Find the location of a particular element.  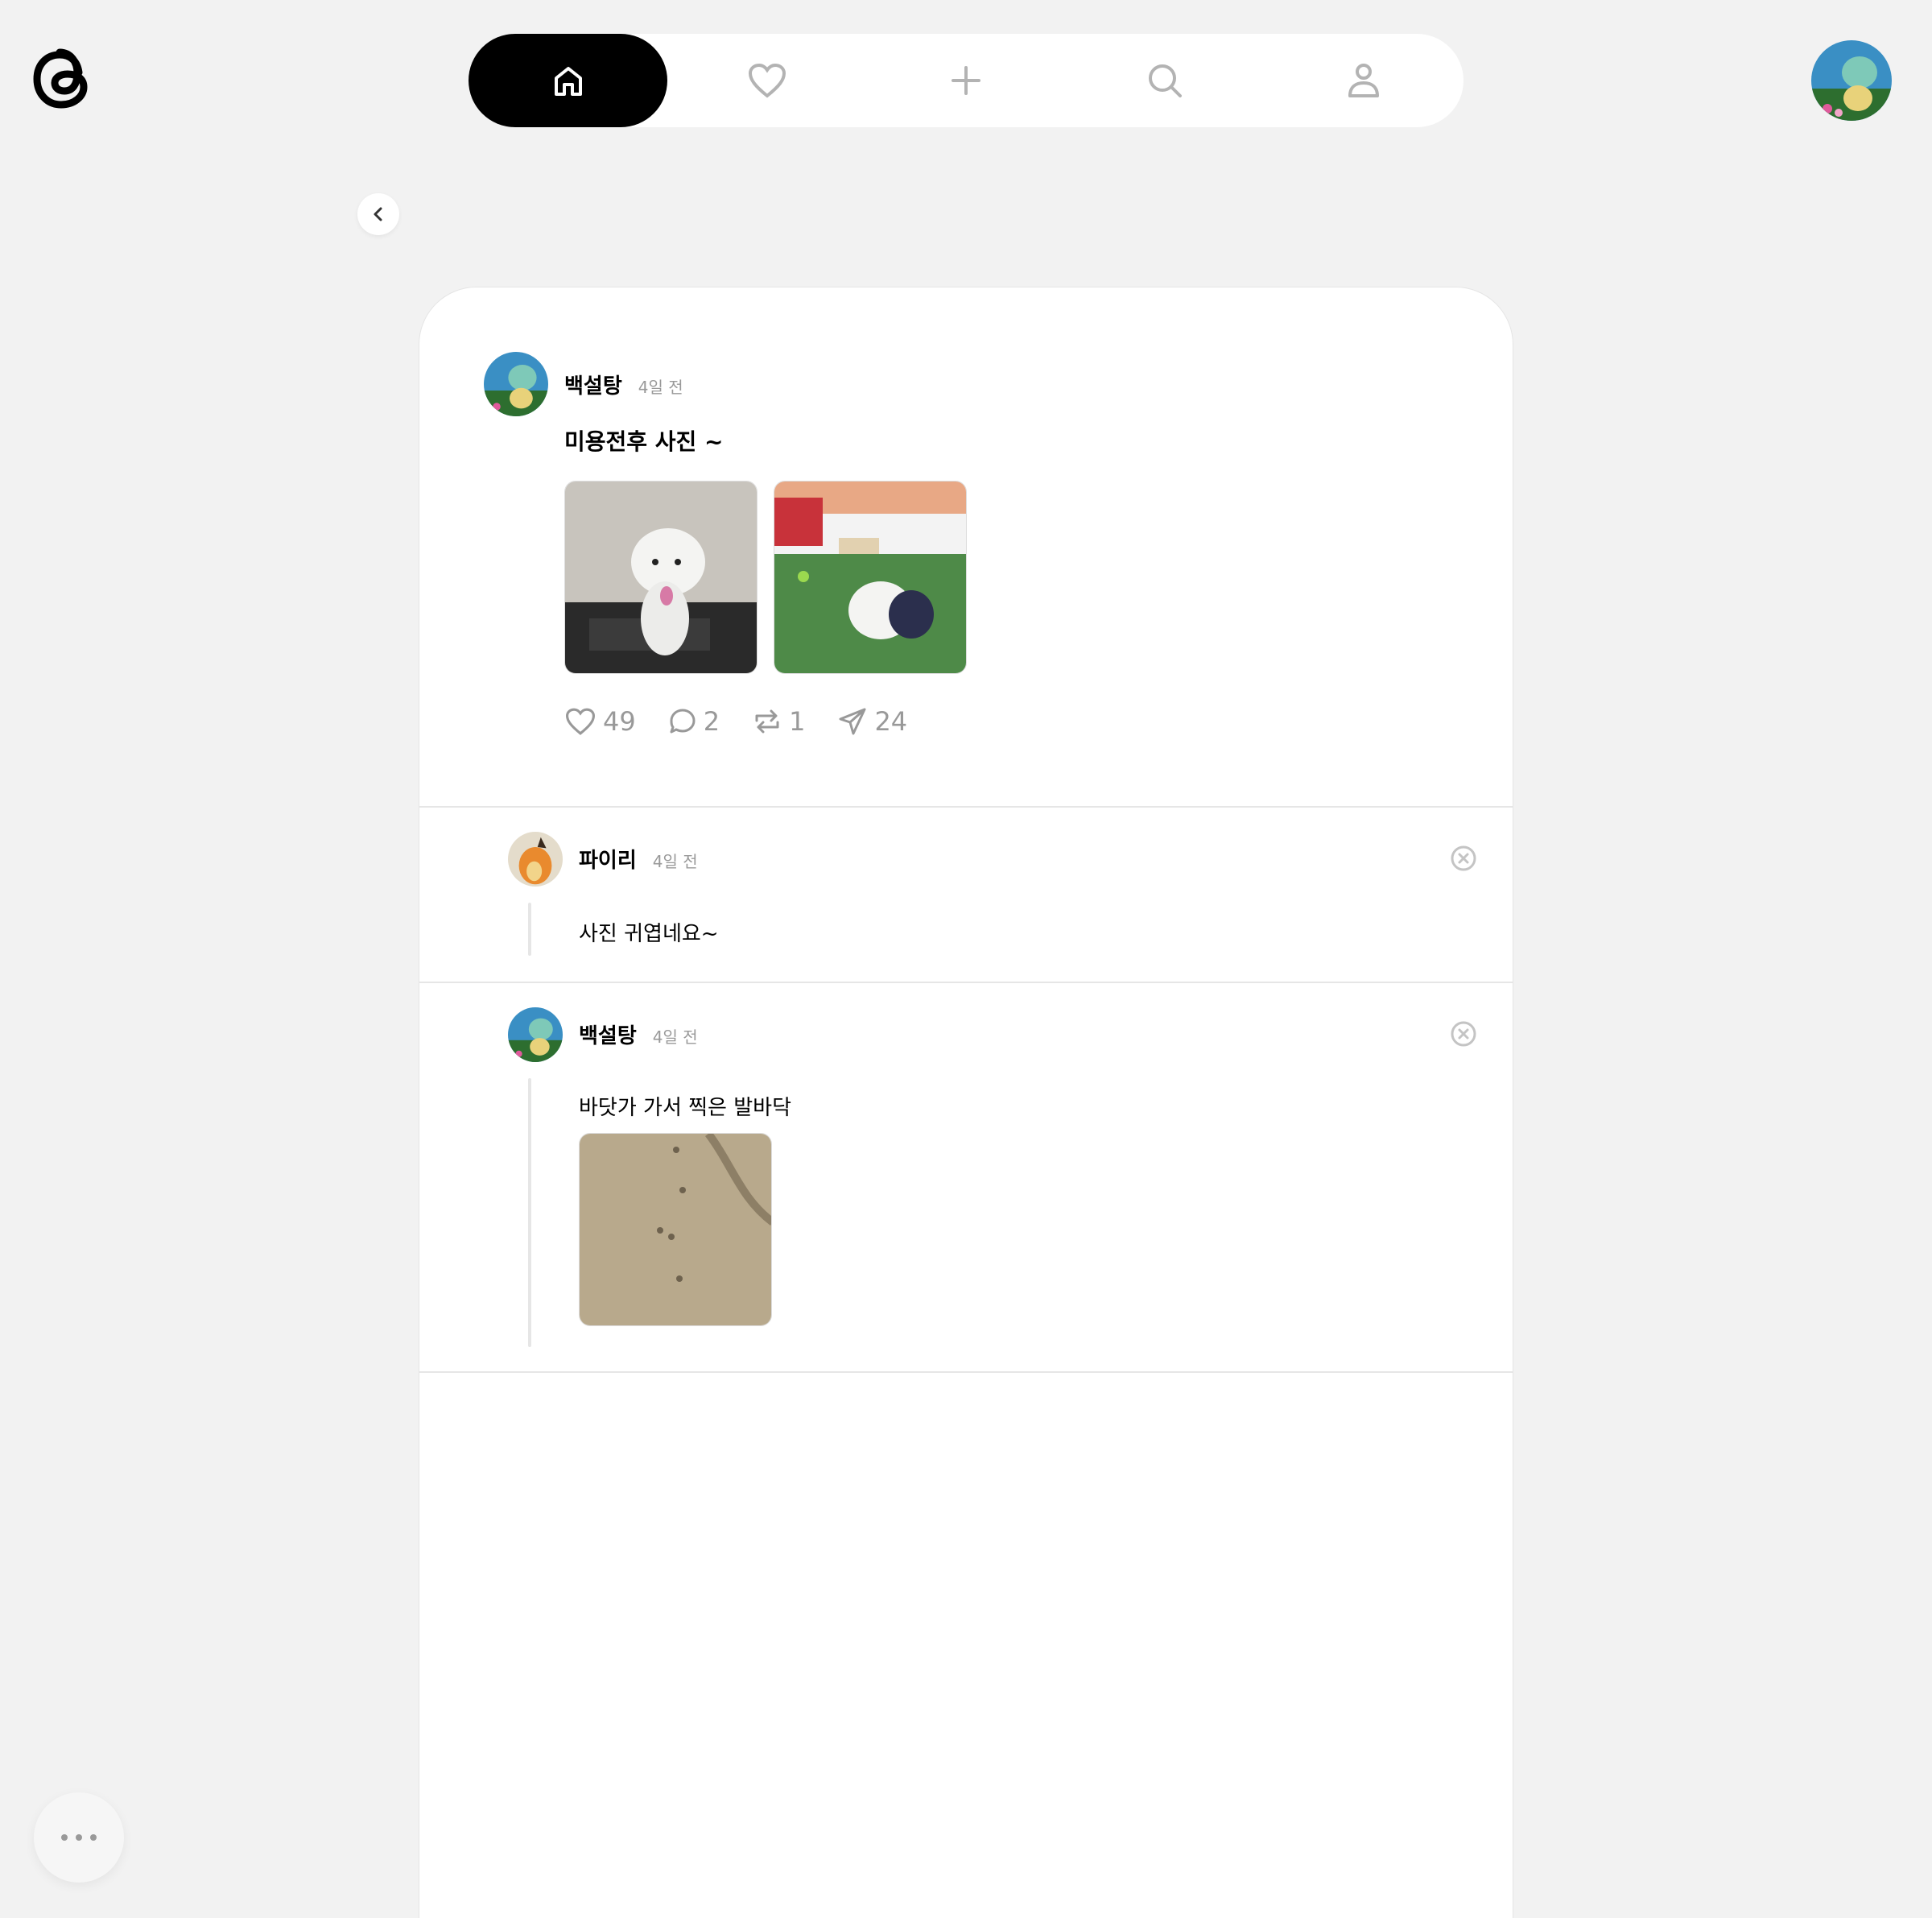

post-username: 백설탕 is located at coordinates (593, 384).